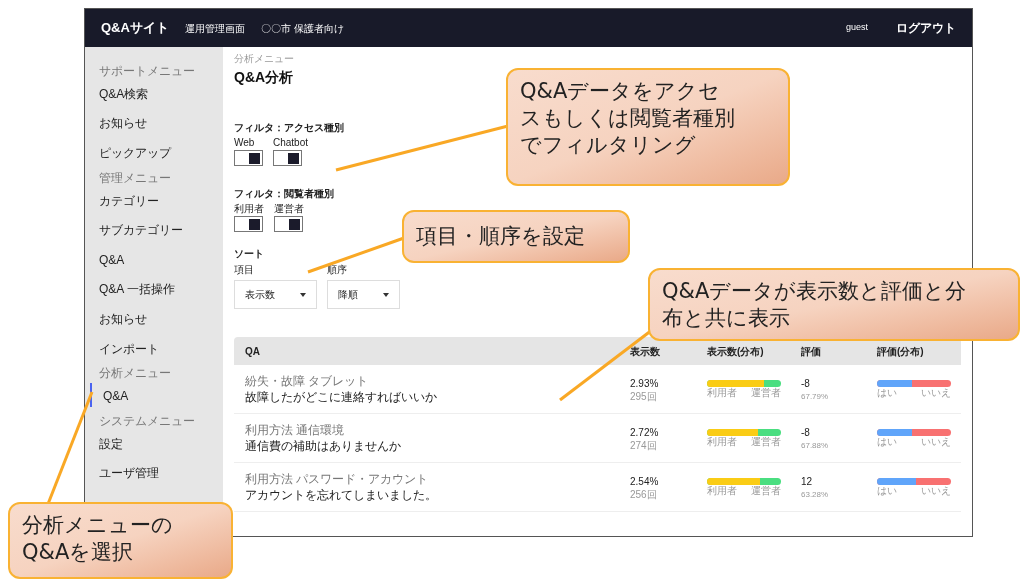  Describe the element at coordinates (249, 209) in the screenshot. I see `toggle-label: 利用者` at that location.